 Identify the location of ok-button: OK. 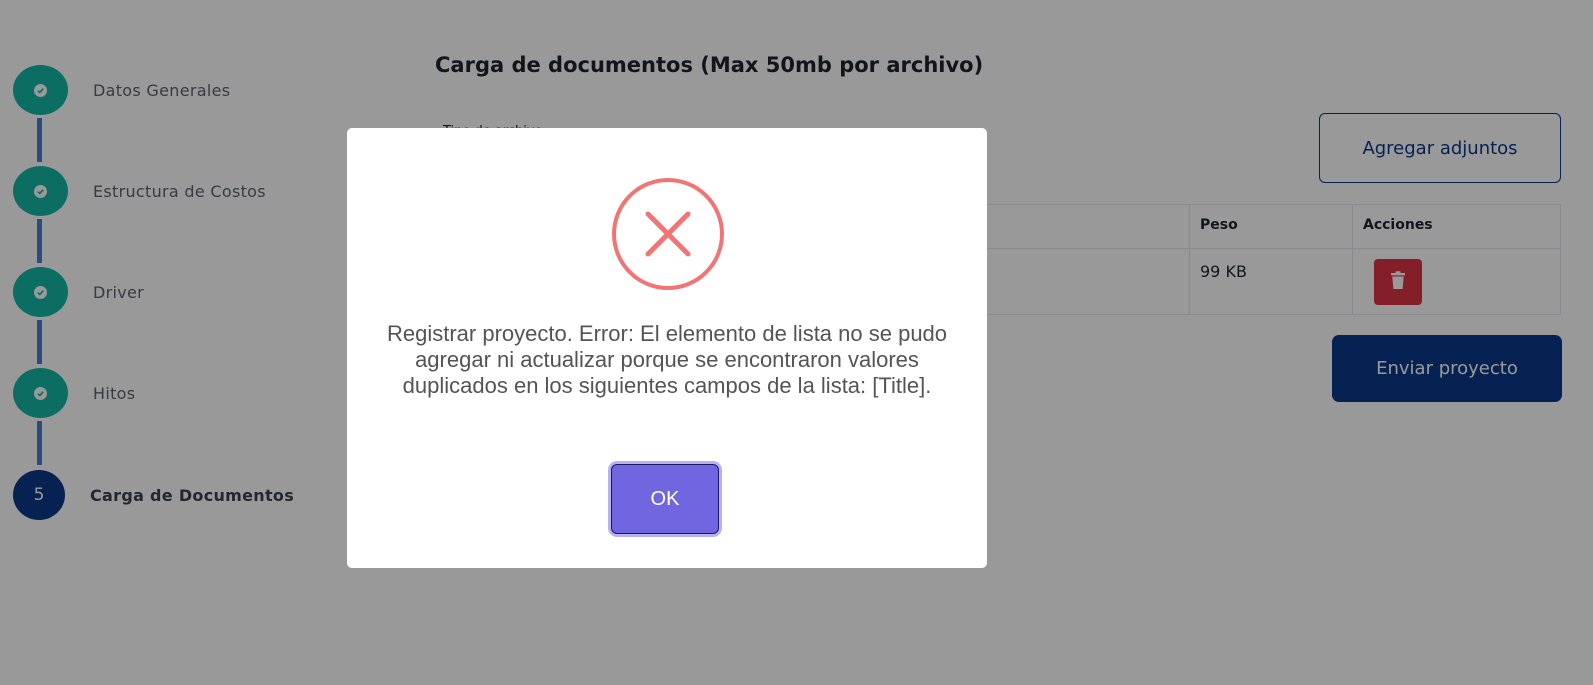
(665, 499).